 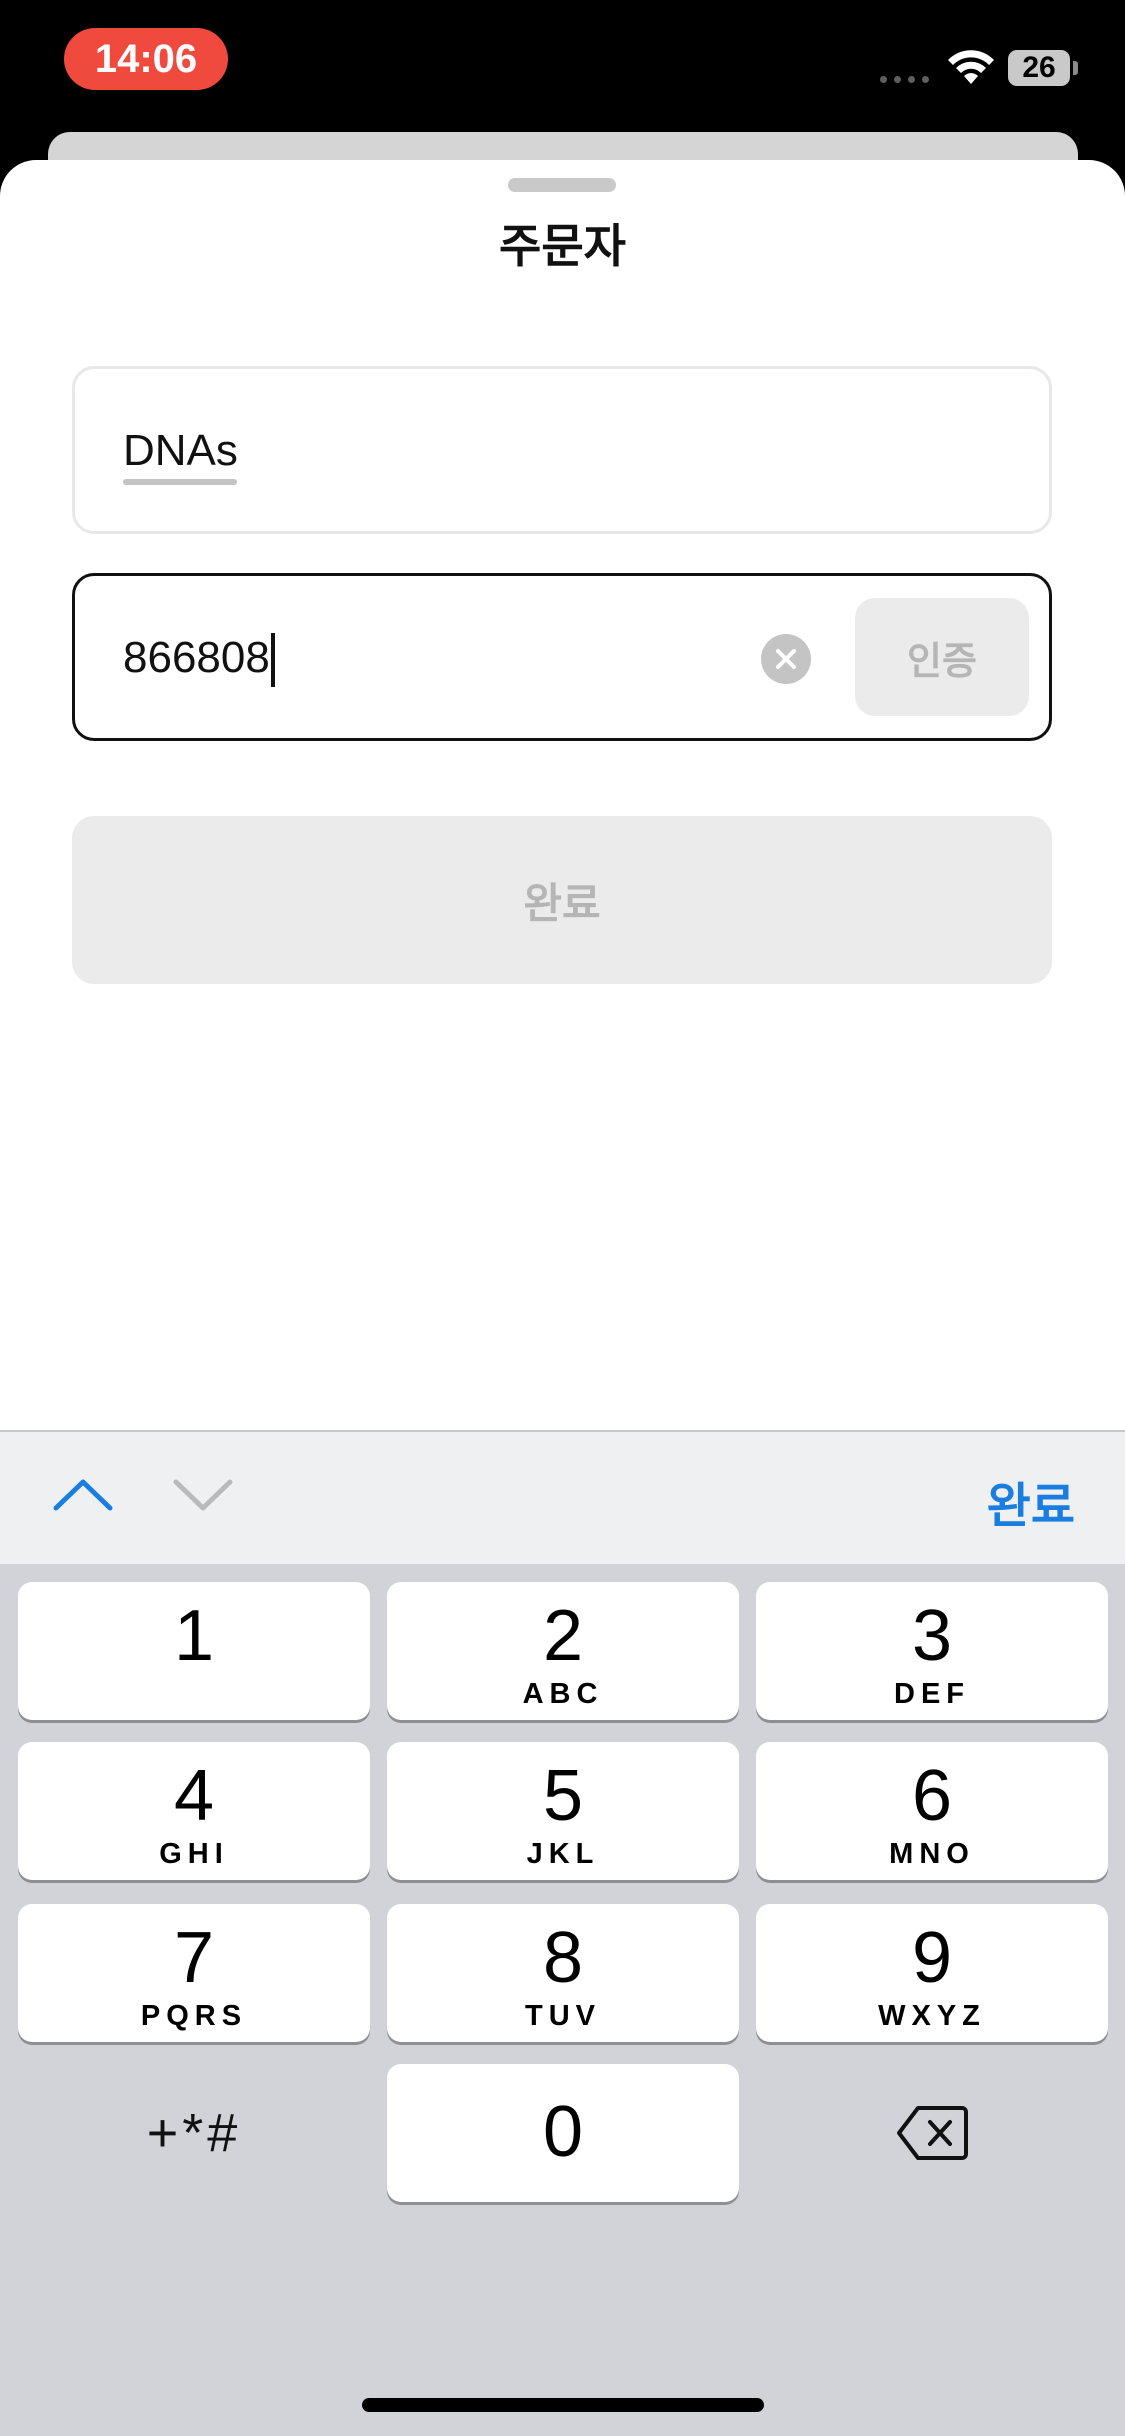 I want to click on backspace-icon, so click(x=932, y=2133).